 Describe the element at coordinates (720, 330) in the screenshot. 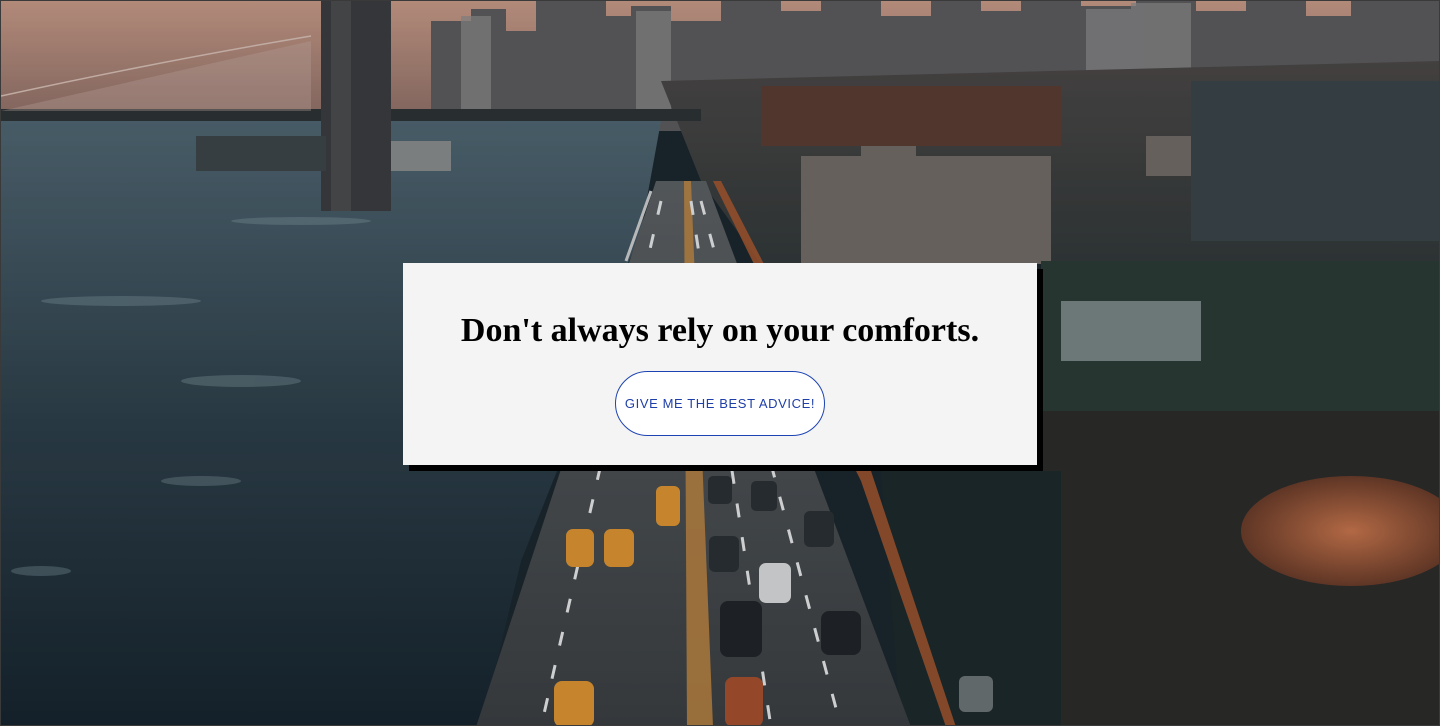

I see `advice-quote: Don't always rely on your comforts.` at that location.